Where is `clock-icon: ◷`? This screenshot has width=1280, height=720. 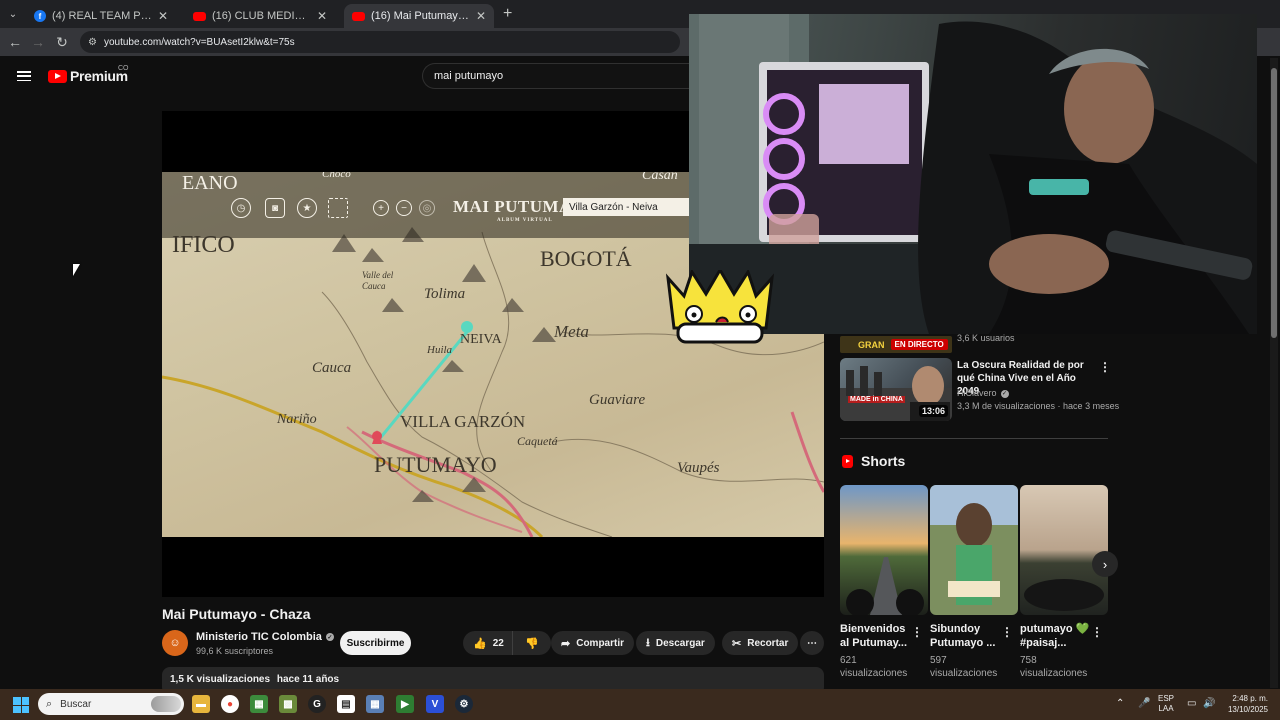 clock-icon: ◷ is located at coordinates (241, 208).